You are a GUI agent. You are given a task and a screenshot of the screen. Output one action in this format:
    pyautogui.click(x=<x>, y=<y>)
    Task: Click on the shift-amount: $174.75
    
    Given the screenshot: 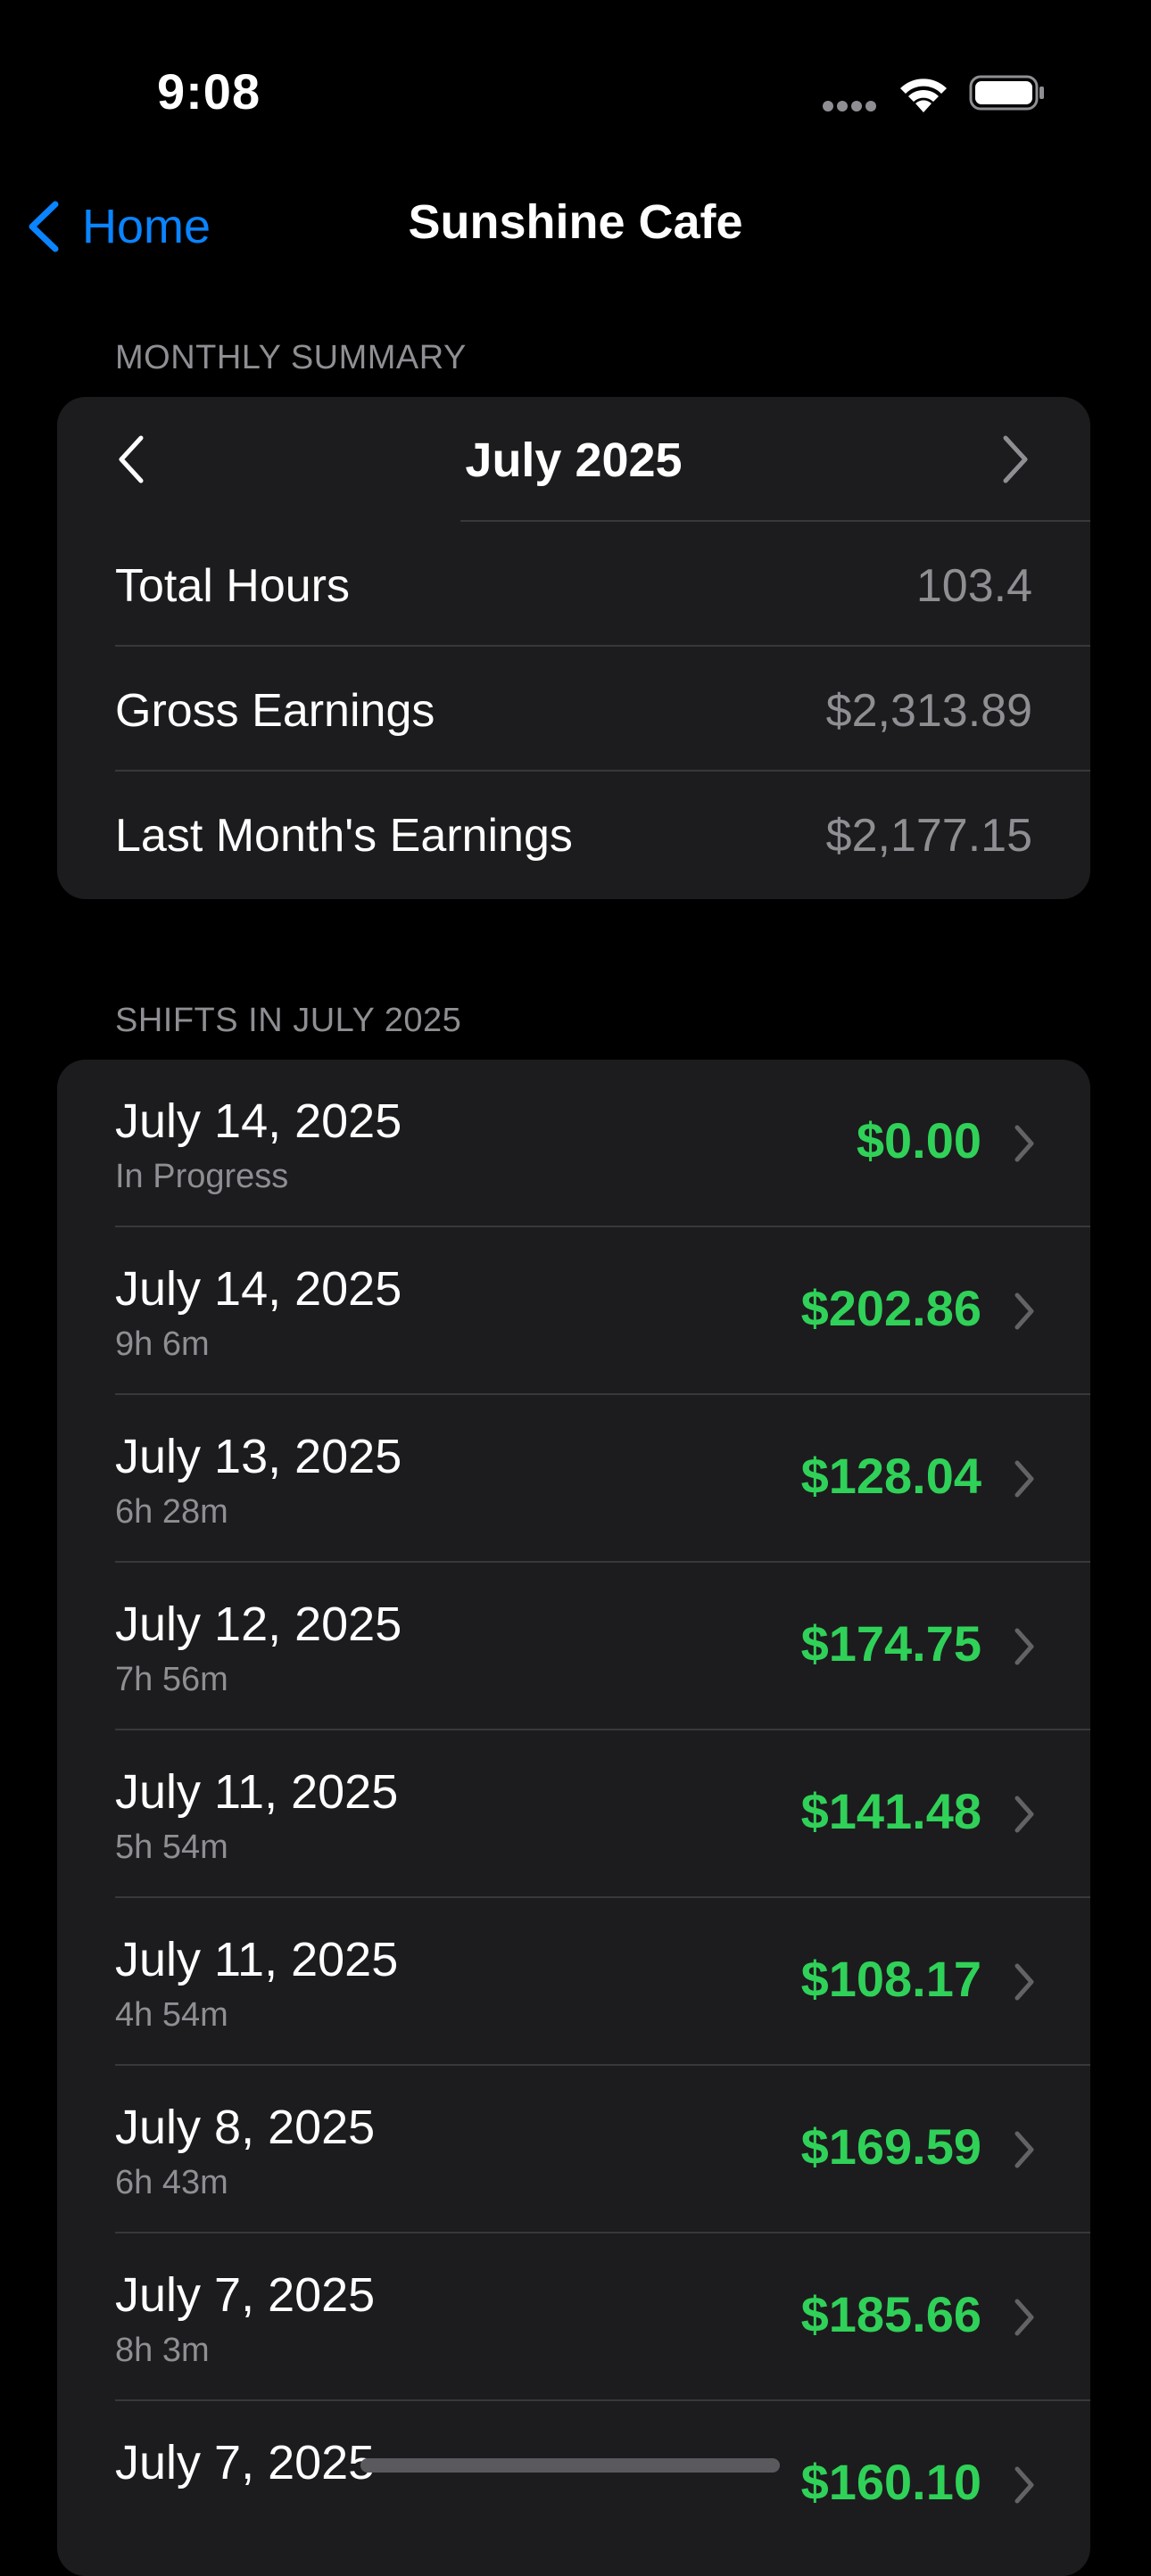 What is the action you would take?
    pyautogui.click(x=891, y=1644)
    